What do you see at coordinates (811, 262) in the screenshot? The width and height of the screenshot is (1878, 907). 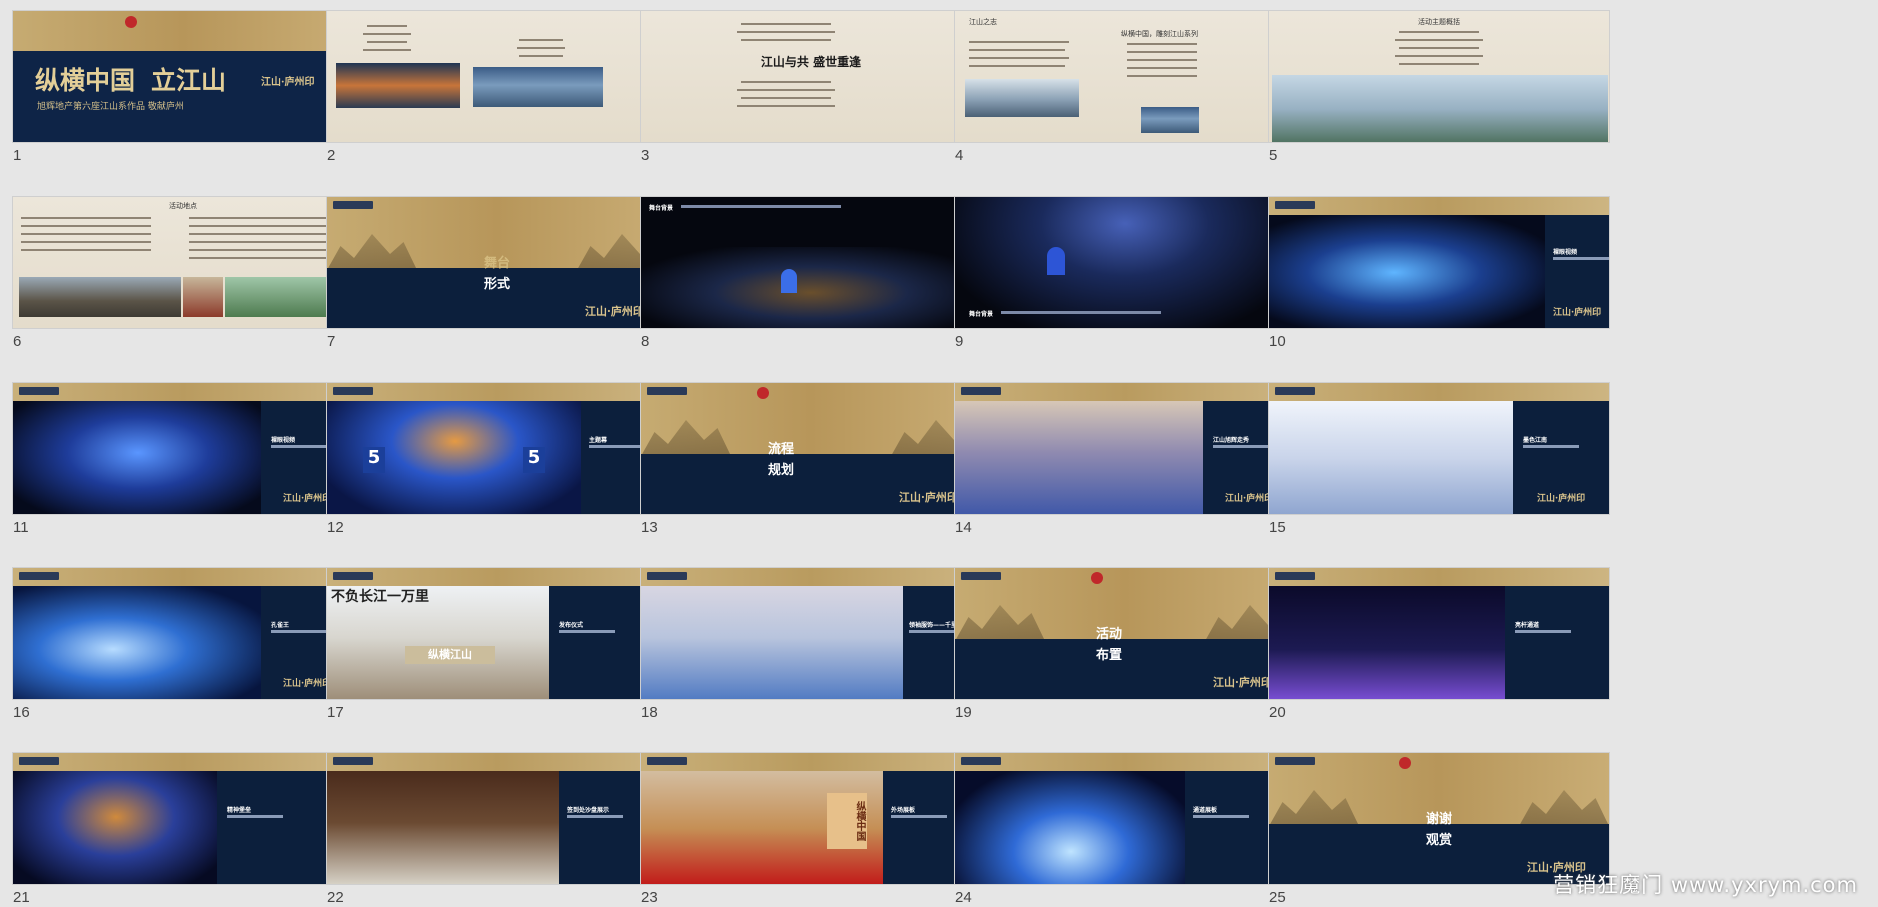 I see `slide-canvas: 舞台背景` at bounding box center [811, 262].